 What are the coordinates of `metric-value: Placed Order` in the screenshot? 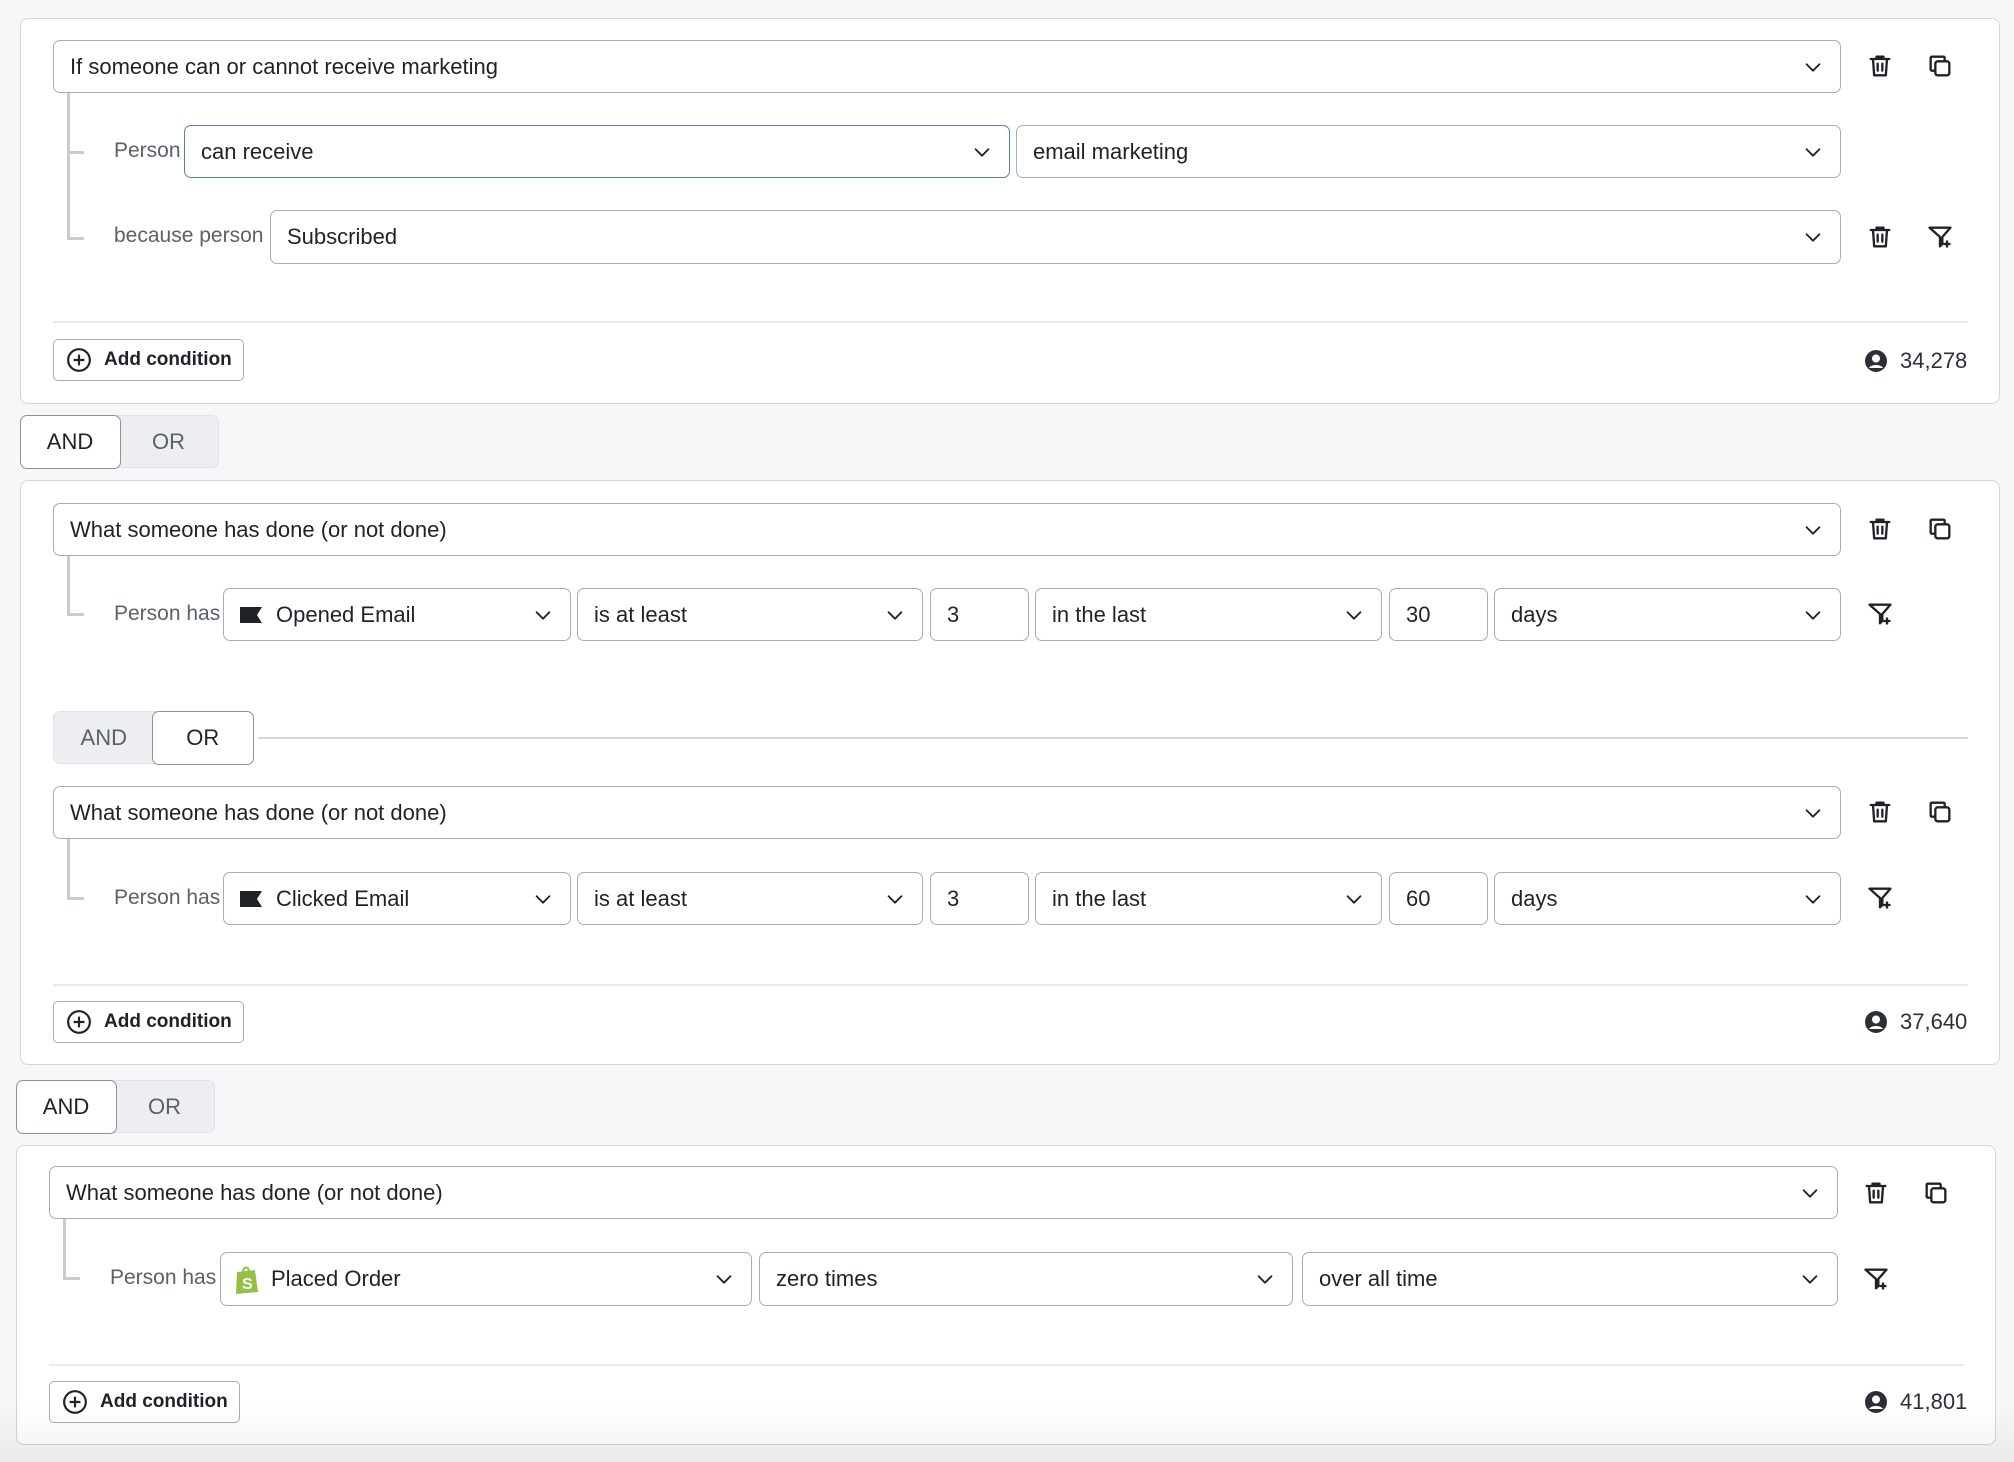 It's located at (336, 1278).